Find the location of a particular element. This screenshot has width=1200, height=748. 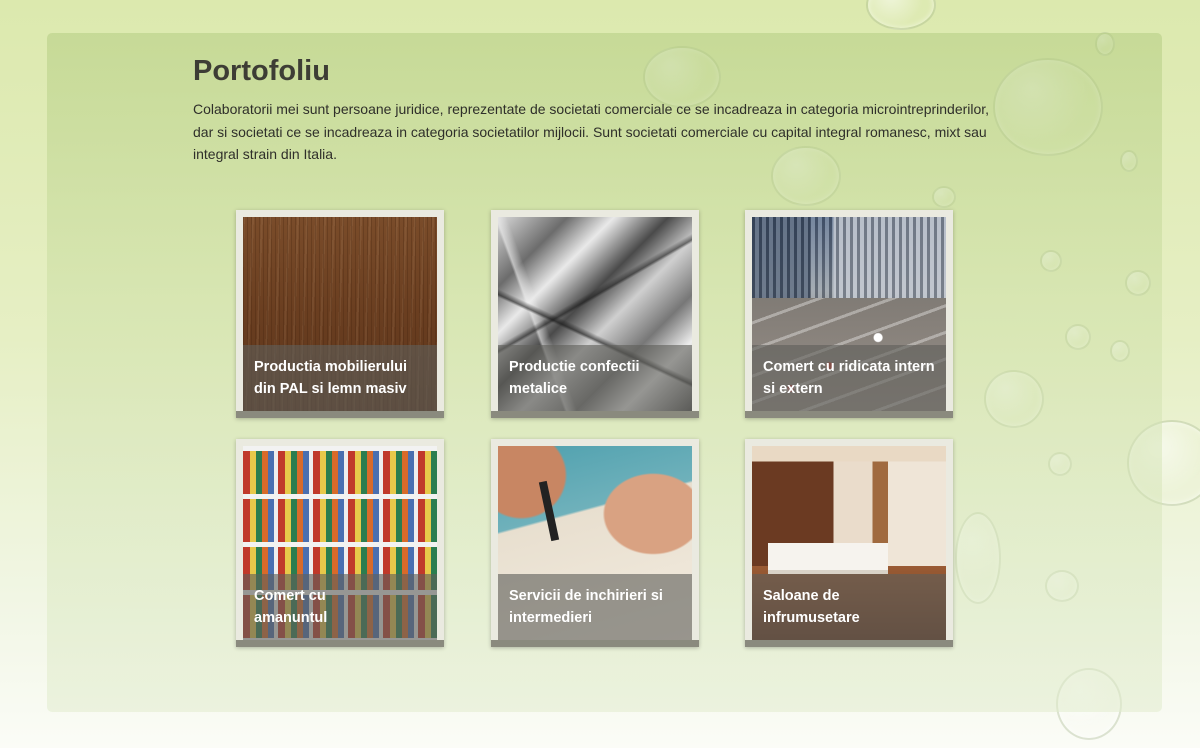

beauty-salon-image: Saloane de infrumusetare is located at coordinates (849, 543).